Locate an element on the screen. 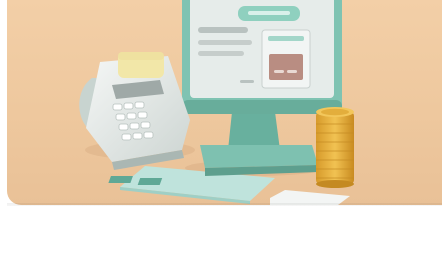 The width and height of the screenshot is (442, 262). coin-stack-icon is located at coordinates (335, 147).